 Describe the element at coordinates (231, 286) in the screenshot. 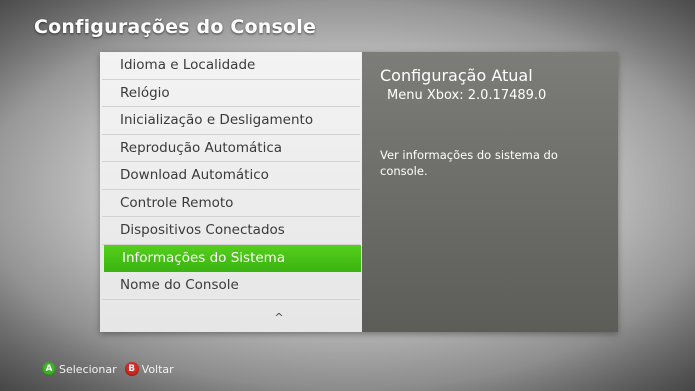

I see `menu-item-console-name: Nome do Console` at that location.